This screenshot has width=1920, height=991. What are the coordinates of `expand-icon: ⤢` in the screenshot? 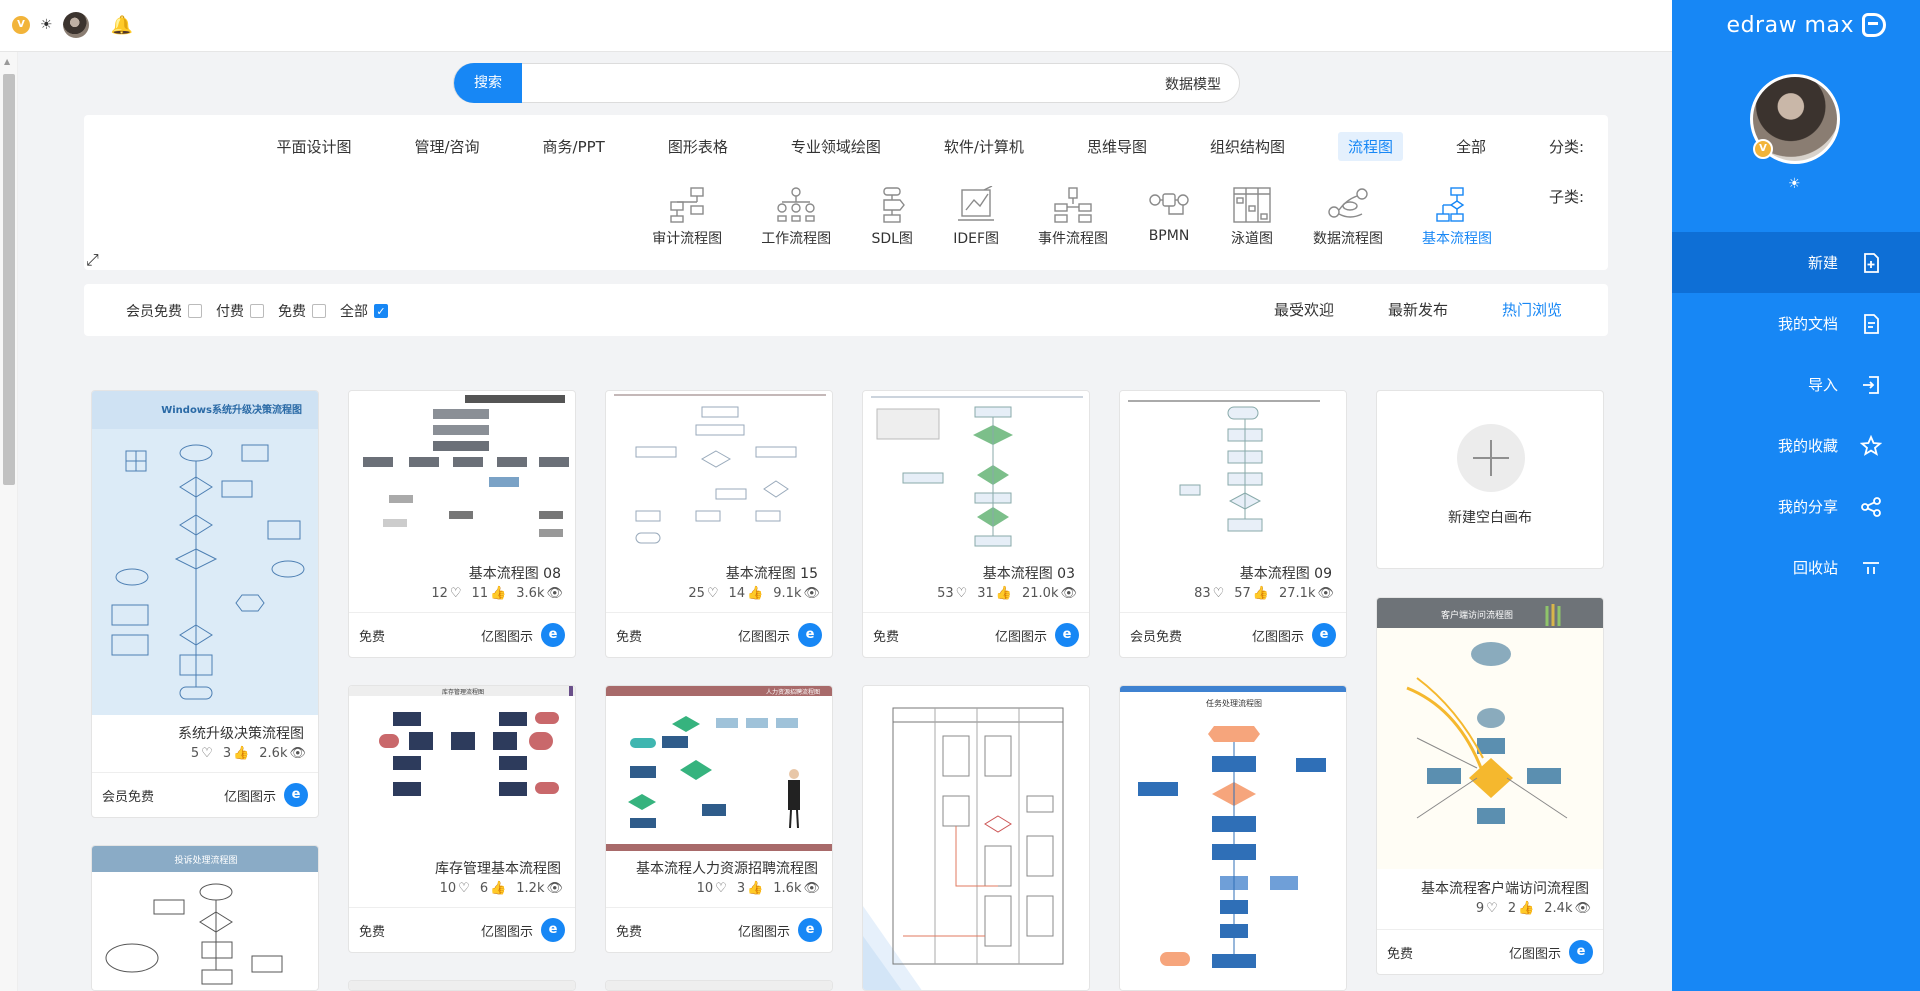 It's located at (92, 260).